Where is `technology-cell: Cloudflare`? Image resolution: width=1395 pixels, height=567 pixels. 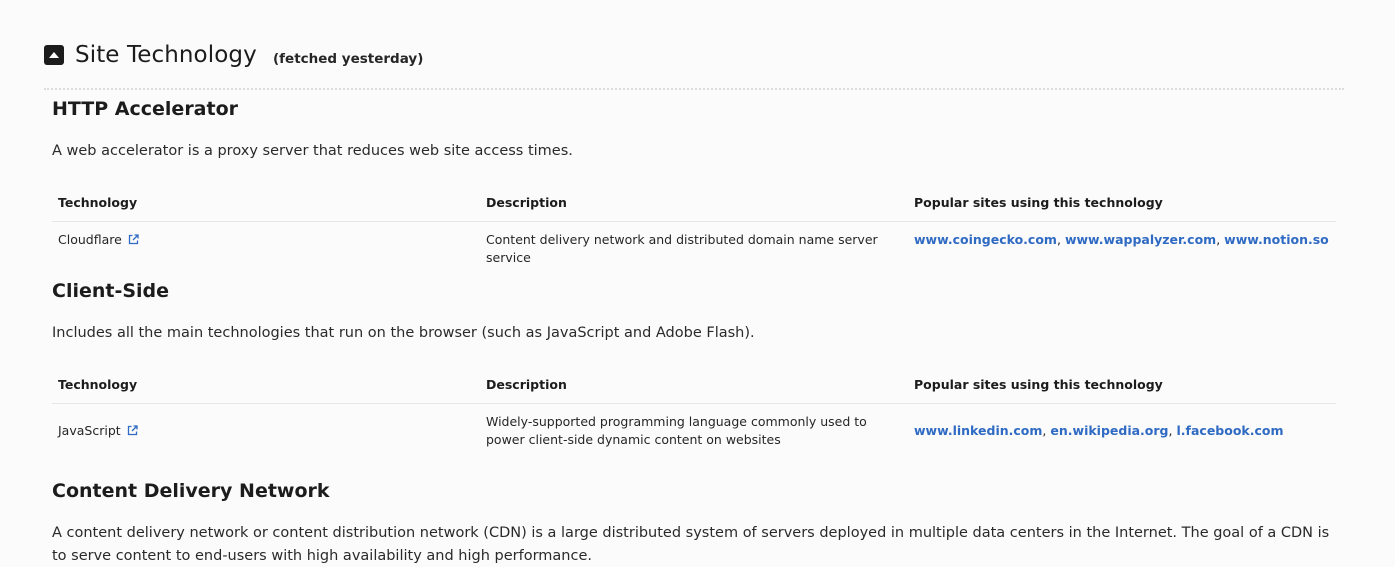 technology-cell: Cloudflare is located at coordinates (98, 240).